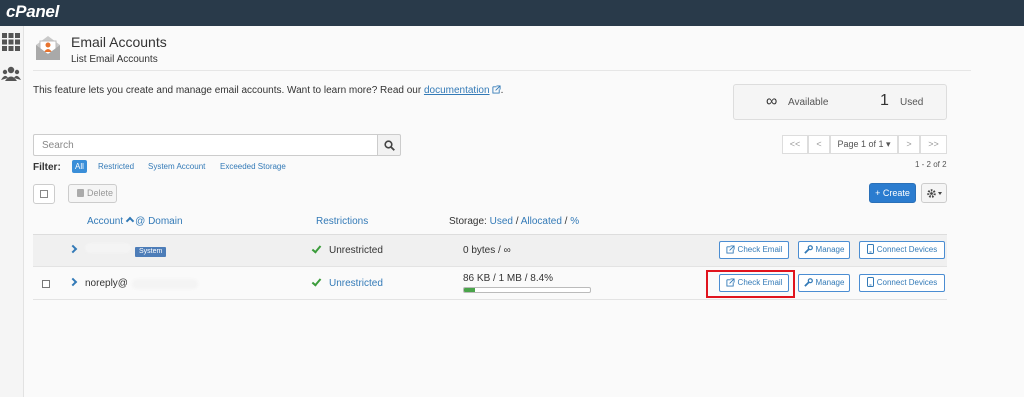 The width and height of the screenshot is (1024, 397). Describe the element at coordinates (176, 166) in the screenshot. I see `filter-system-account: System Account` at that location.